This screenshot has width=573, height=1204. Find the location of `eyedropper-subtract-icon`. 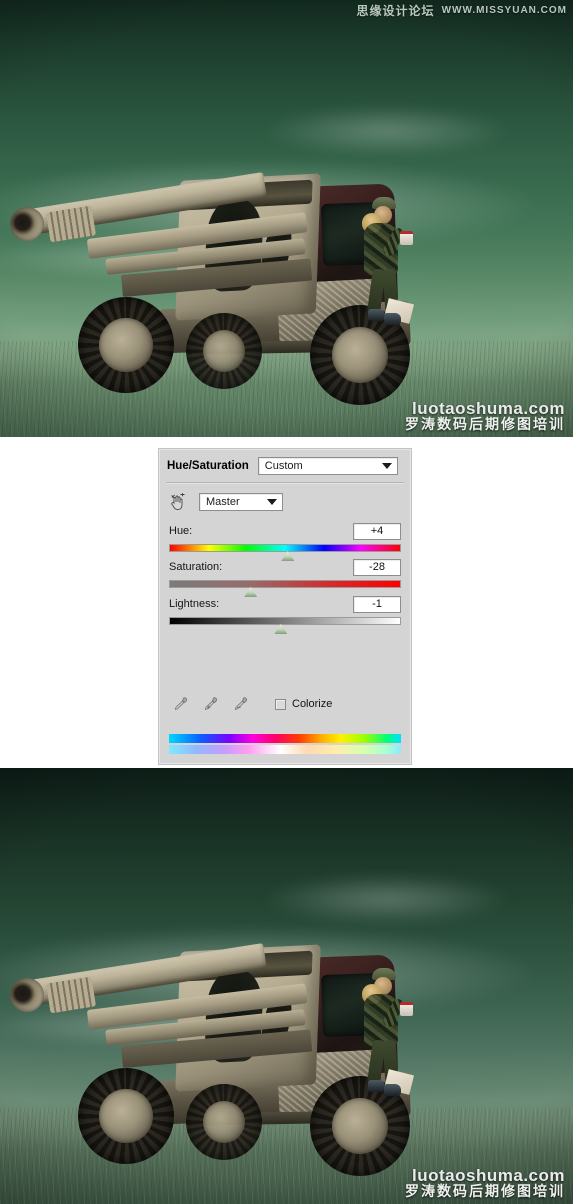

eyedropper-subtract-icon is located at coordinates (241, 704).